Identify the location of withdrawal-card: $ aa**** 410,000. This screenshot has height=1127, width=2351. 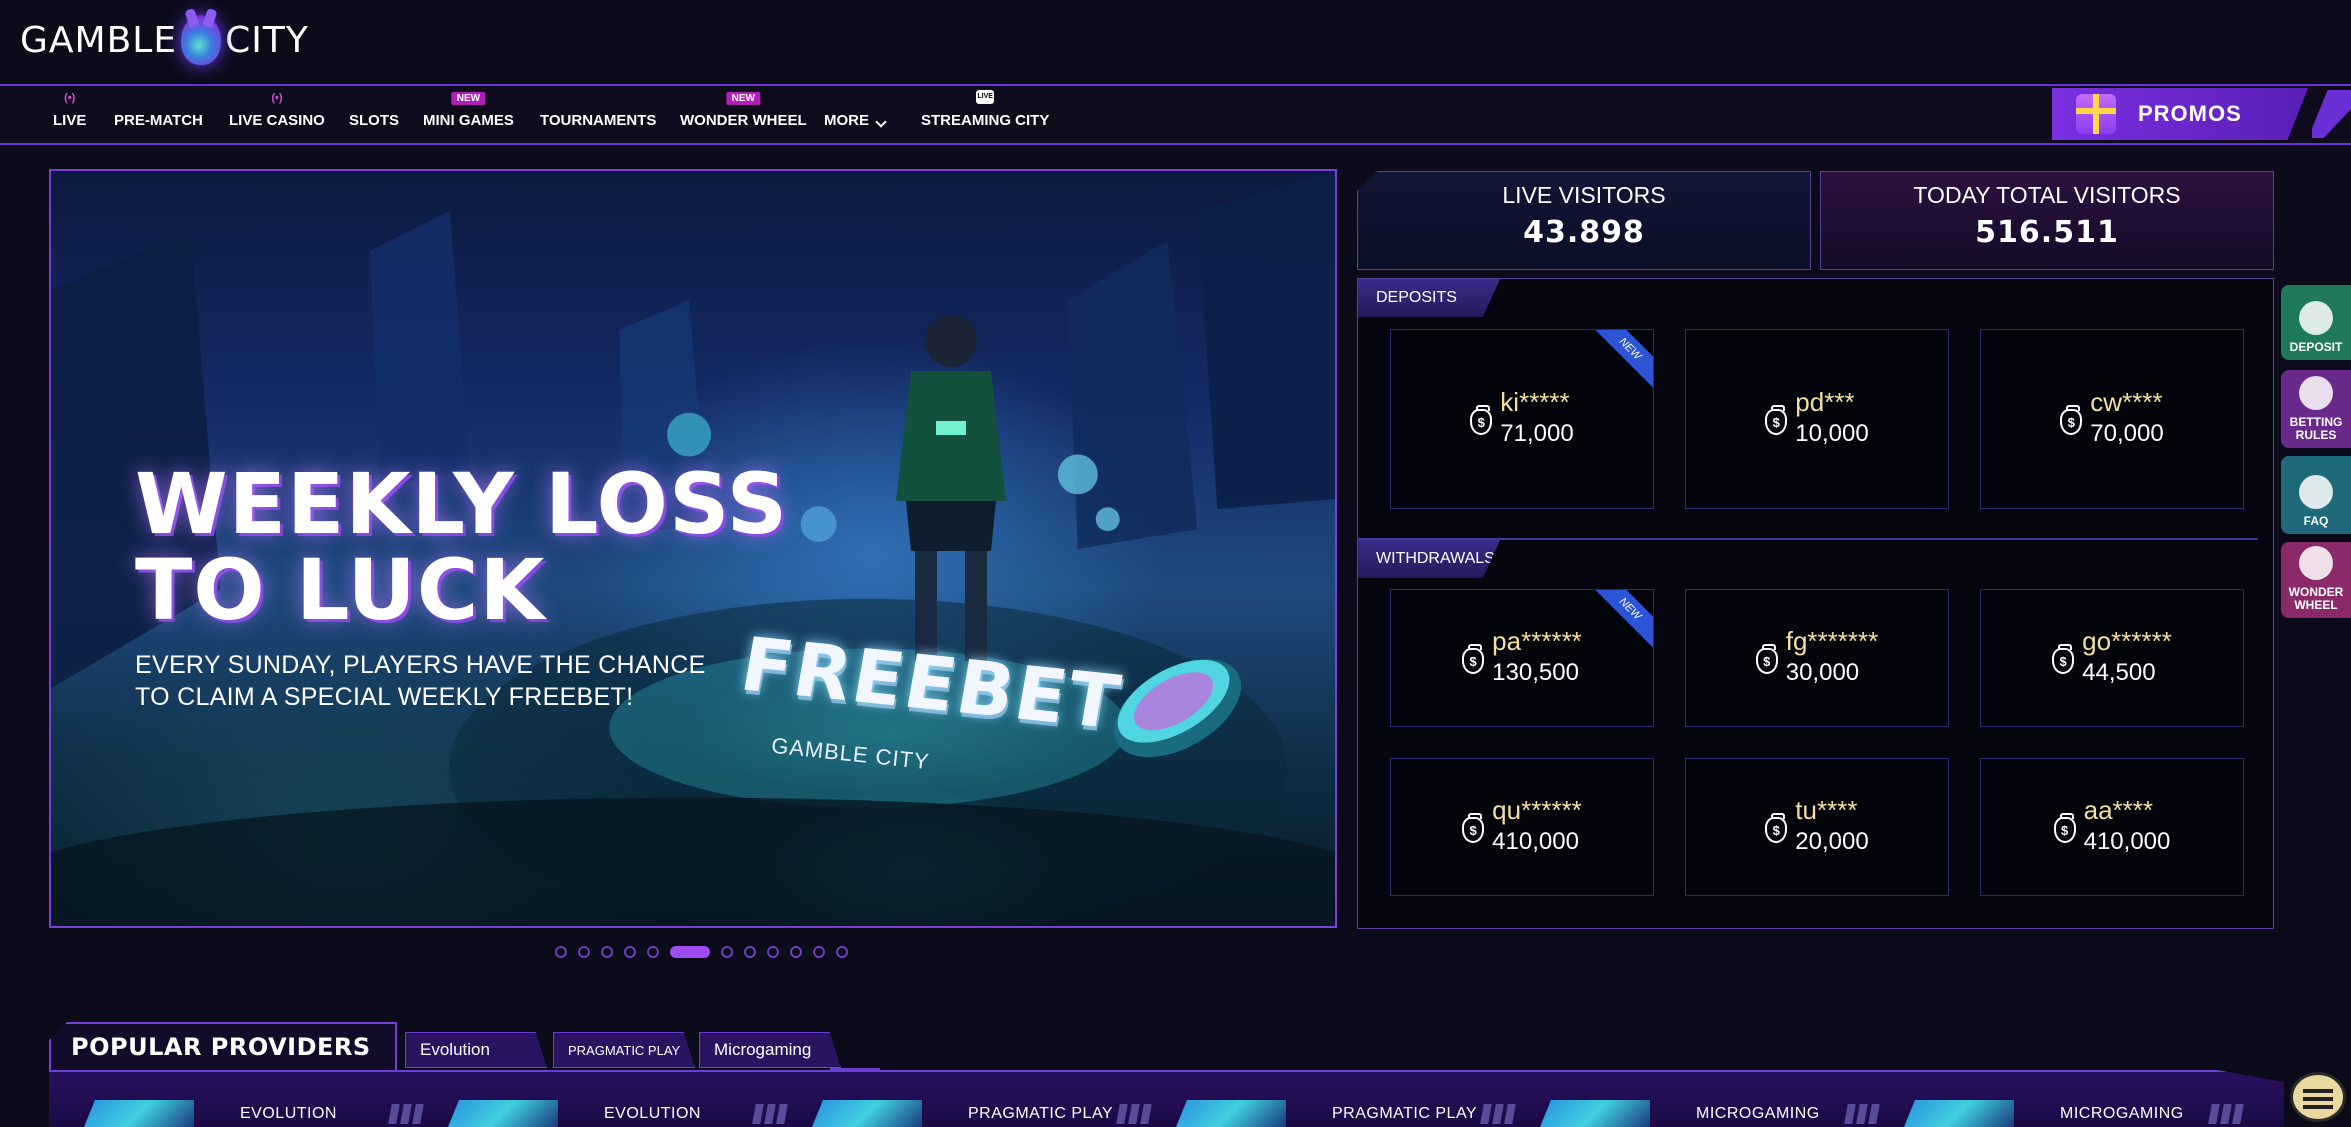
(2112, 827).